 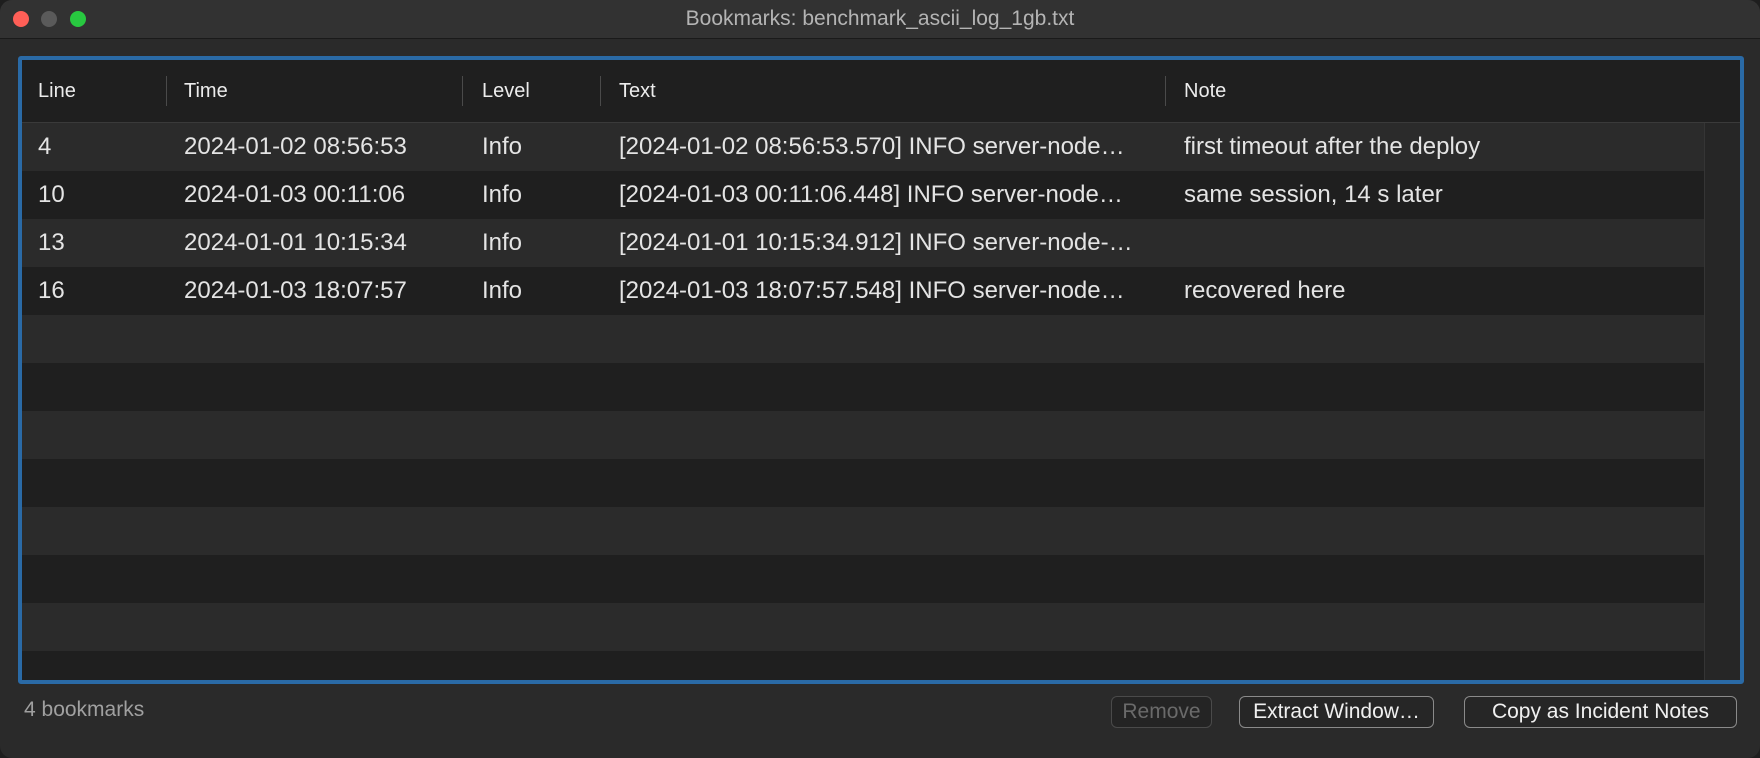 I want to click on cell-note: first timeout after the deploy, so click(x=1332, y=146).